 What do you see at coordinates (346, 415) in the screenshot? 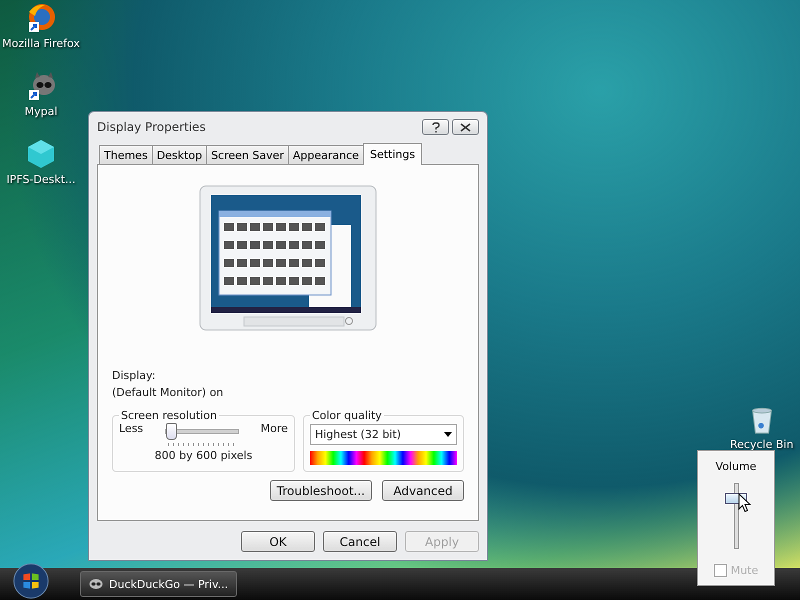
I see `group-title: Color quality` at bounding box center [346, 415].